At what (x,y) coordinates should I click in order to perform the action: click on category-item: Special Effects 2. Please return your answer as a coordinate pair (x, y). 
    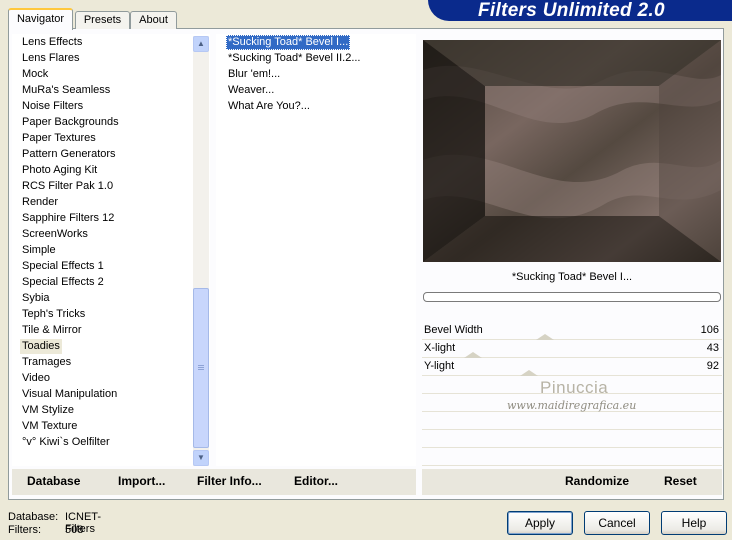
    Looking at the image, I should click on (63, 282).